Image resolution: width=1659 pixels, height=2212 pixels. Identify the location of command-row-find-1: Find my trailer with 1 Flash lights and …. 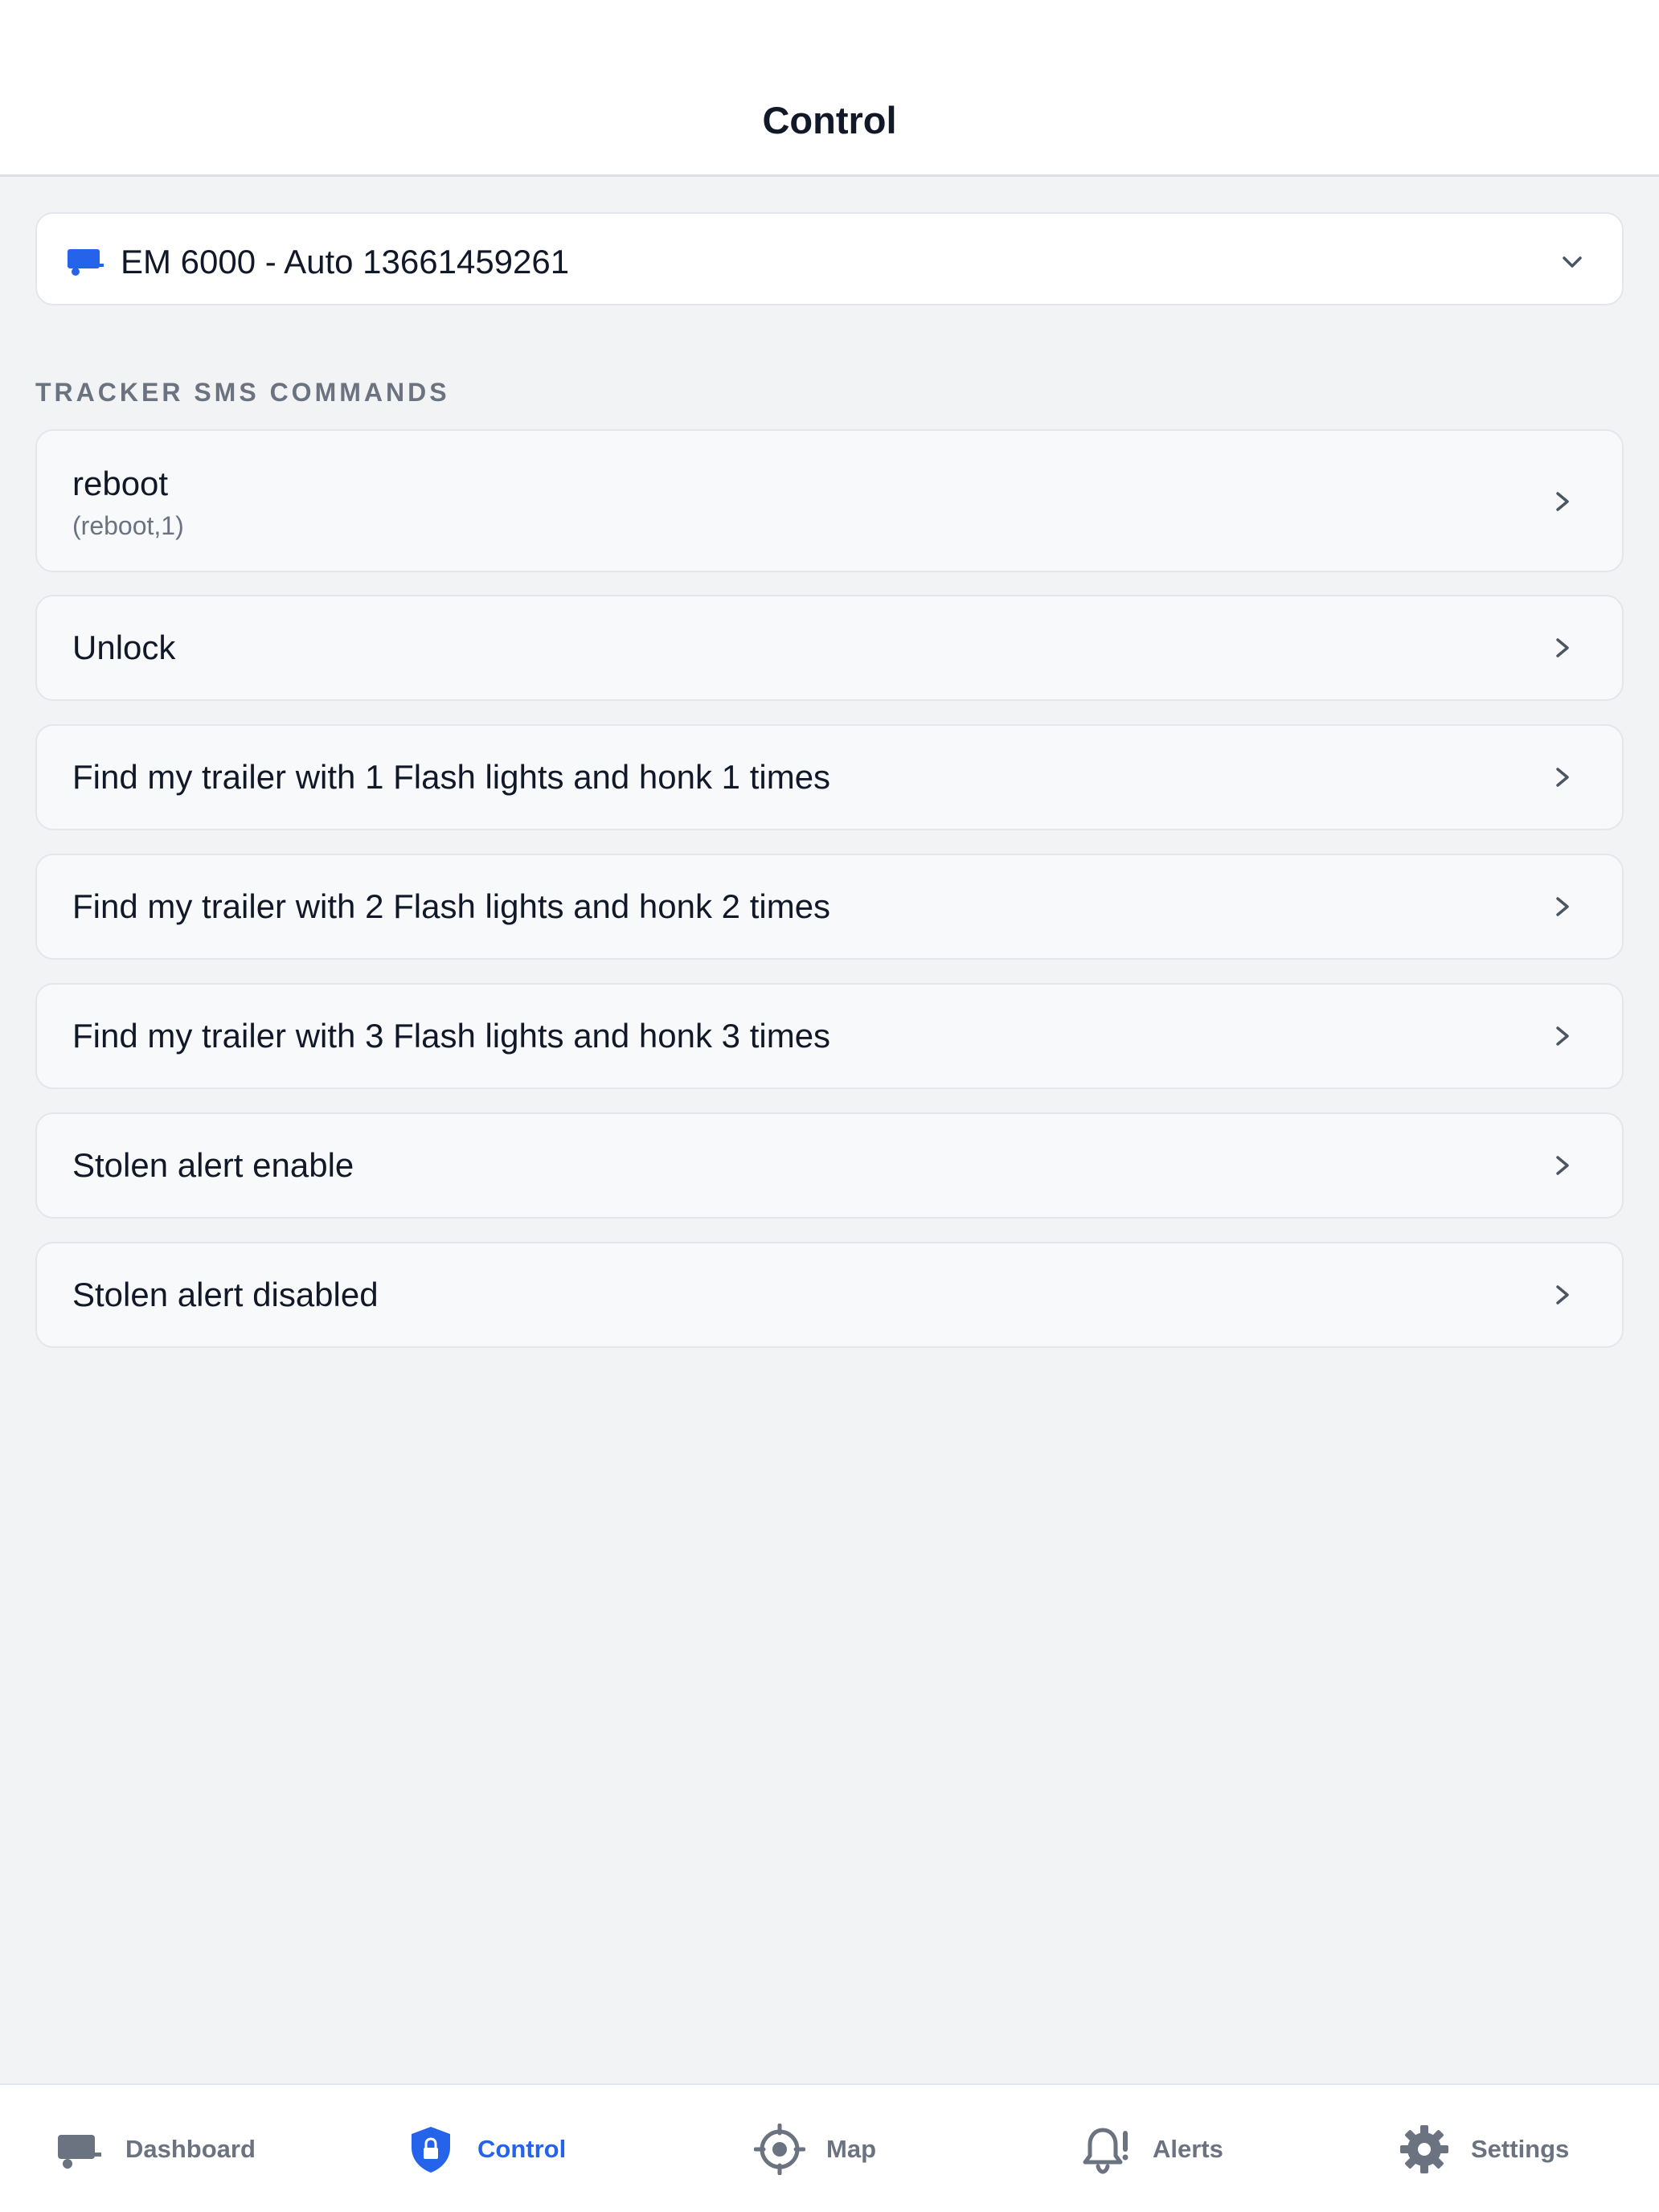
(829, 777).